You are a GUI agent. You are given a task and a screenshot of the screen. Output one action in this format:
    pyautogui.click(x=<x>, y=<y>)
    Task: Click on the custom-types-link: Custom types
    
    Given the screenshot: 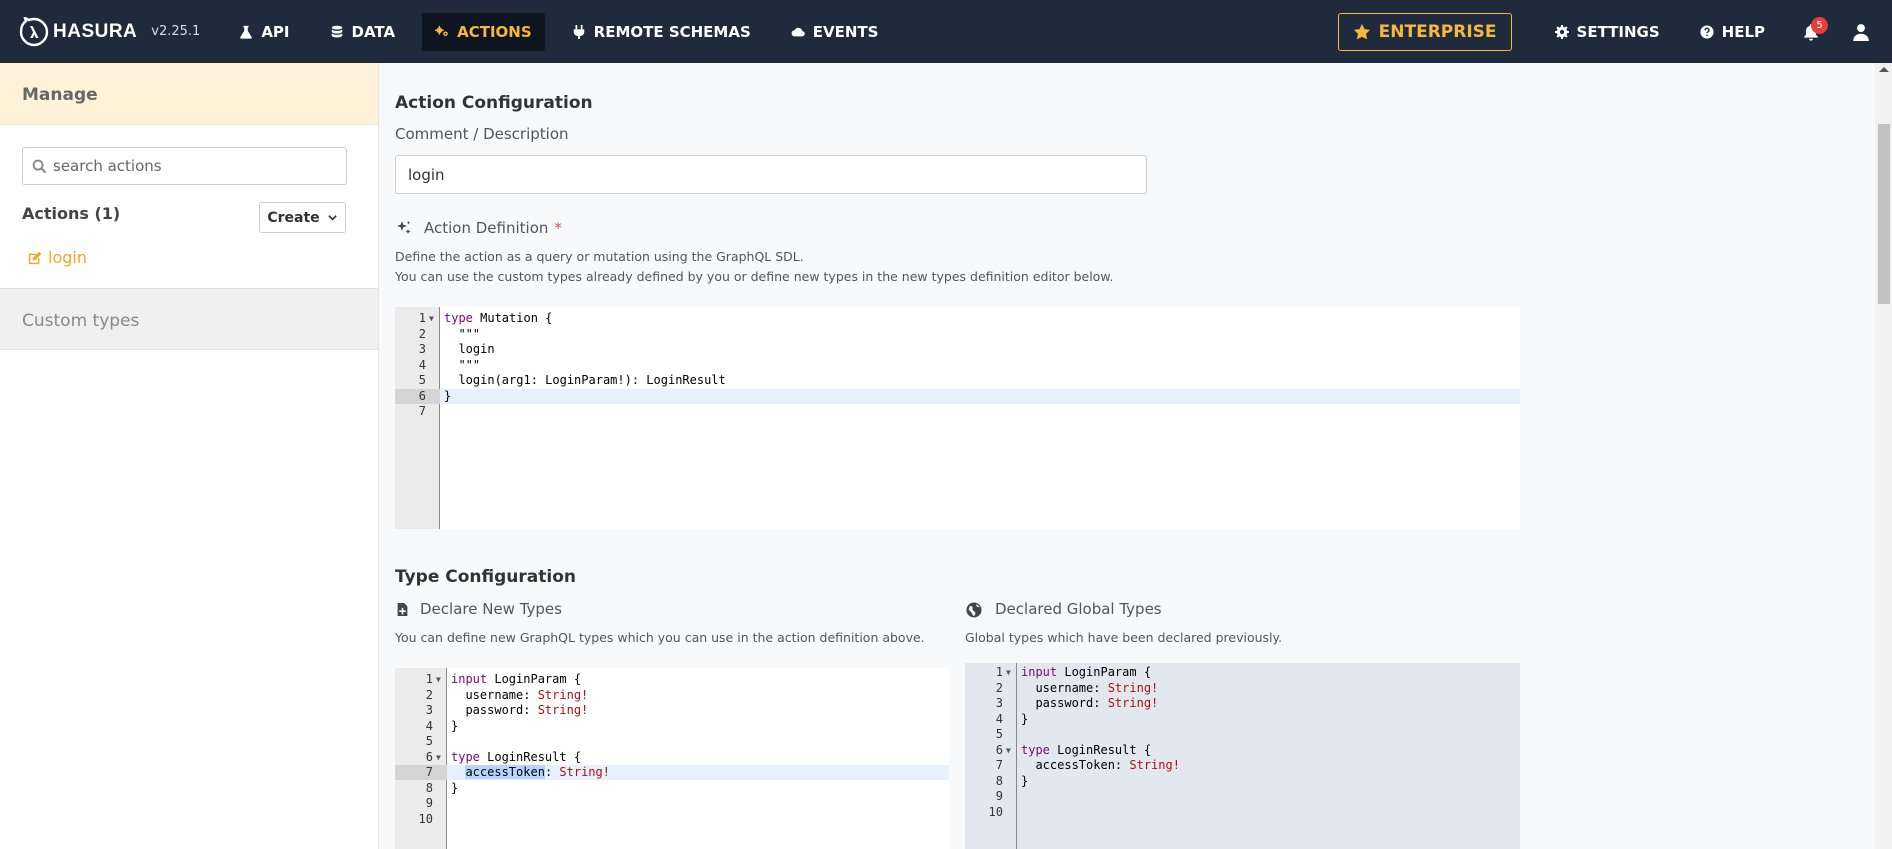 What is the action you would take?
    pyautogui.click(x=189, y=319)
    